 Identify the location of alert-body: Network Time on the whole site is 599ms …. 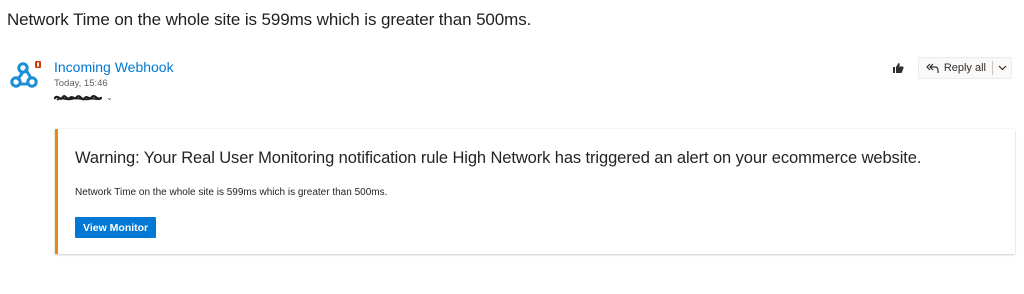
(231, 192).